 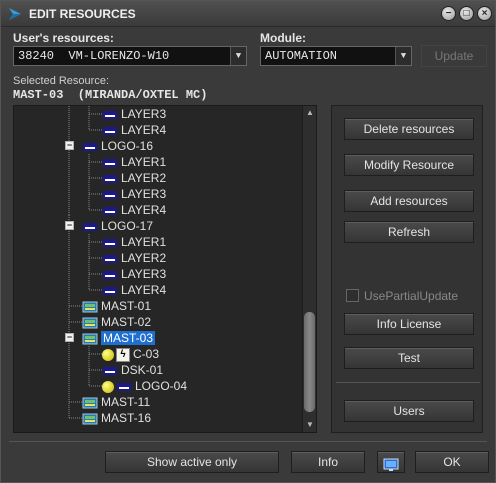 What do you see at coordinates (409, 358) in the screenshot?
I see `test-button: Test` at bounding box center [409, 358].